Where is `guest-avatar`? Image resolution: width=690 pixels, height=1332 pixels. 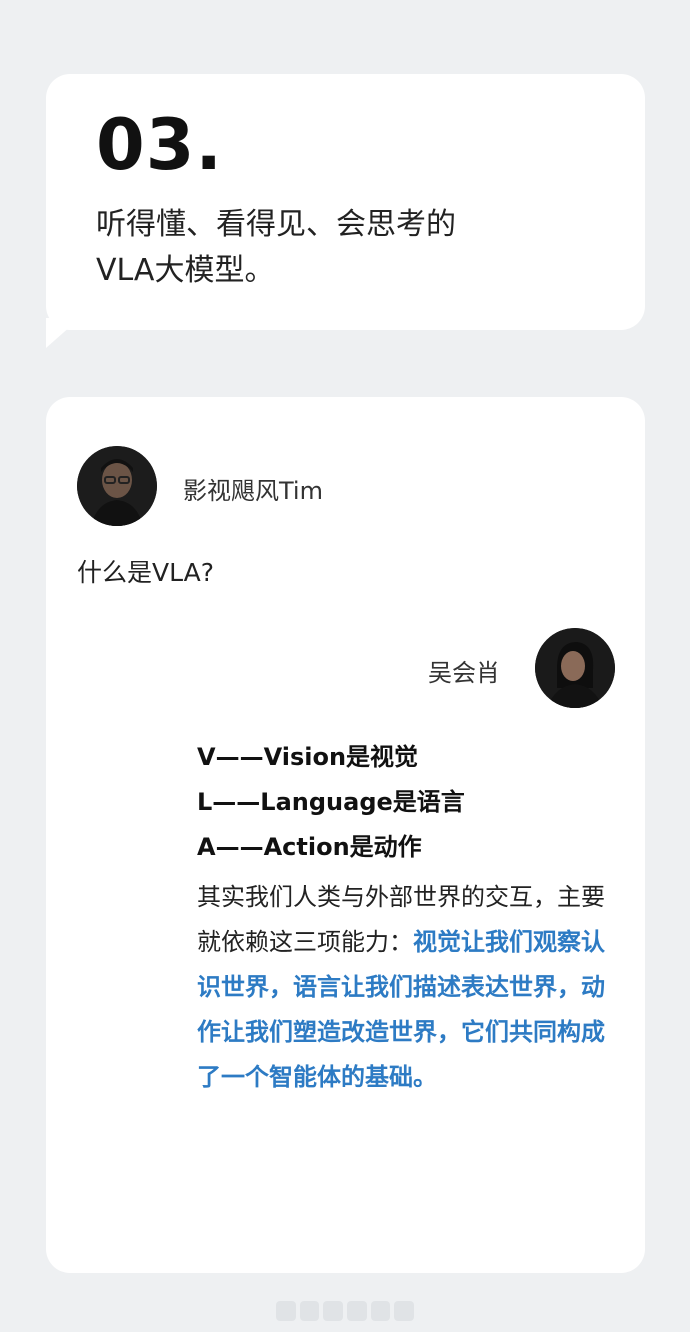
guest-avatar is located at coordinates (575, 668).